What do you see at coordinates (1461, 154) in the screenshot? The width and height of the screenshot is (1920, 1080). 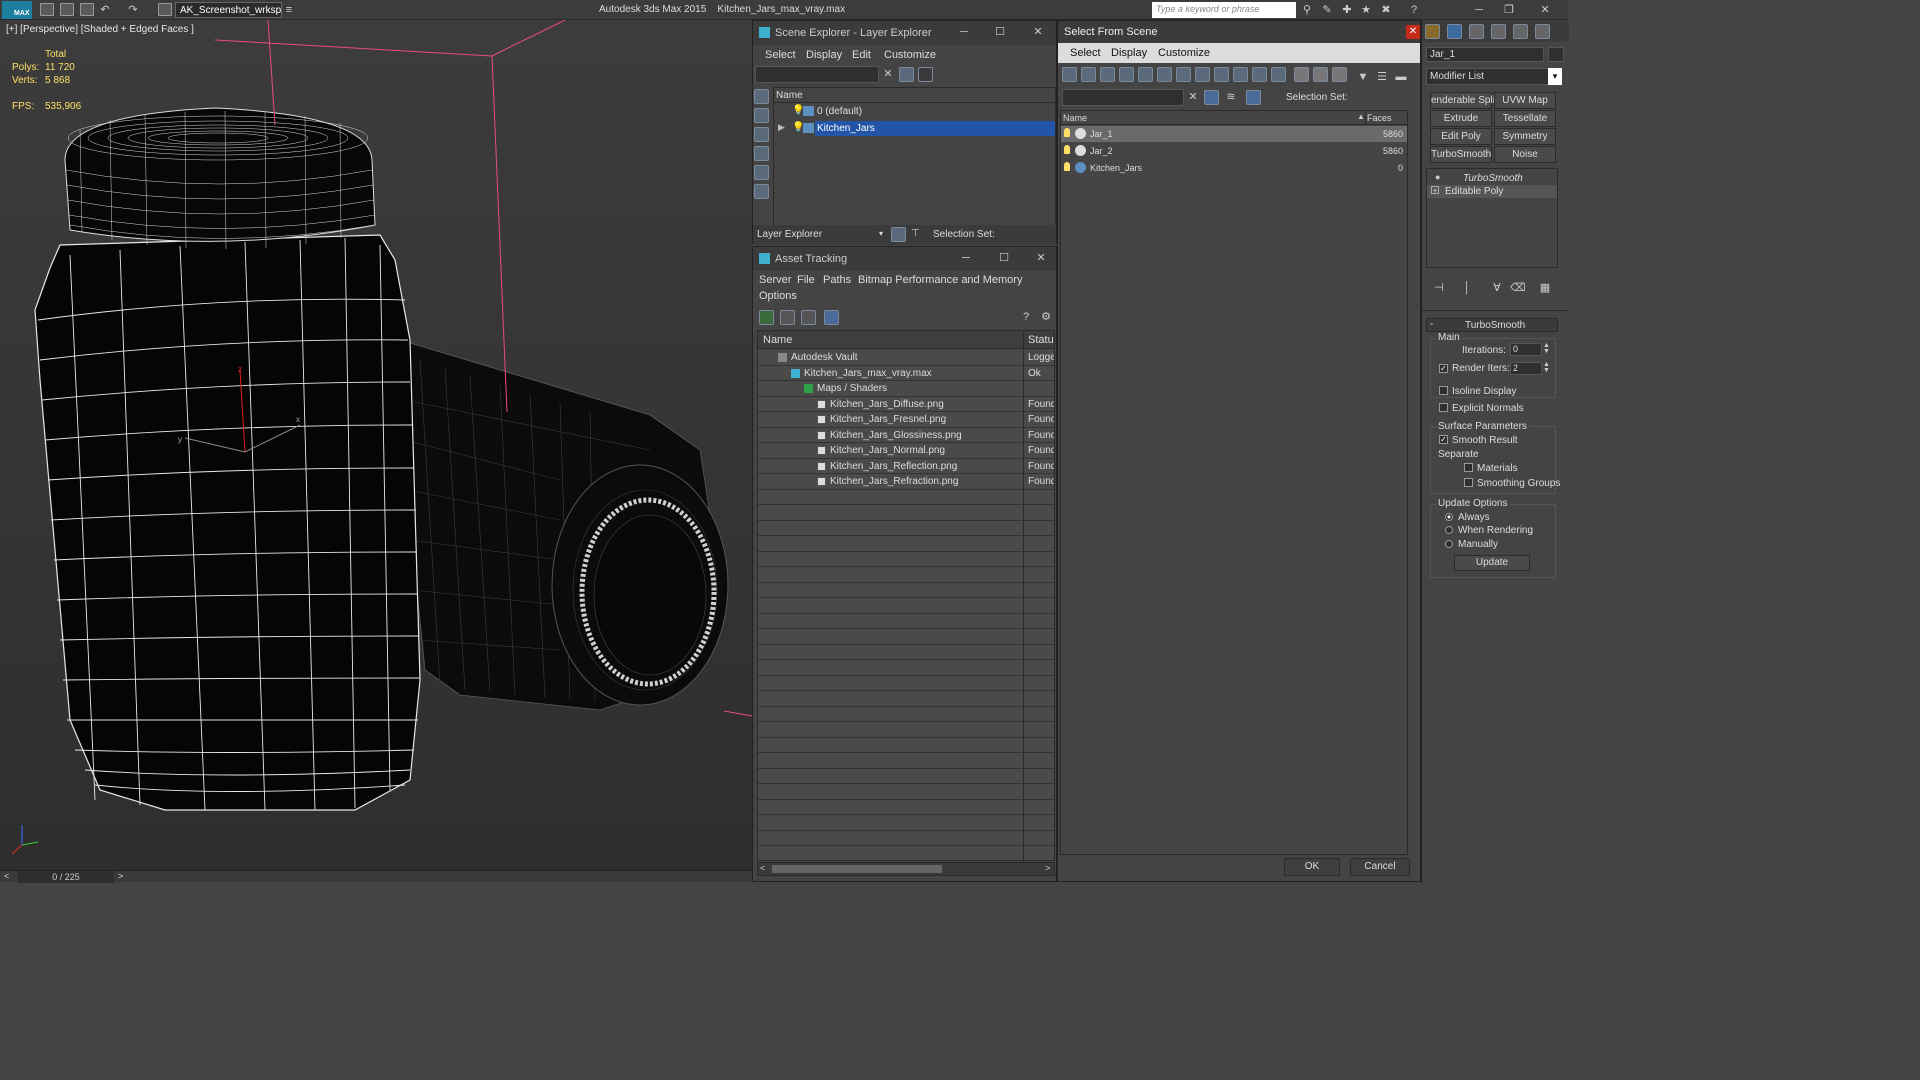 I see `turbosmooth-button: TurboSmooth` at bounding box center [1461, 154].